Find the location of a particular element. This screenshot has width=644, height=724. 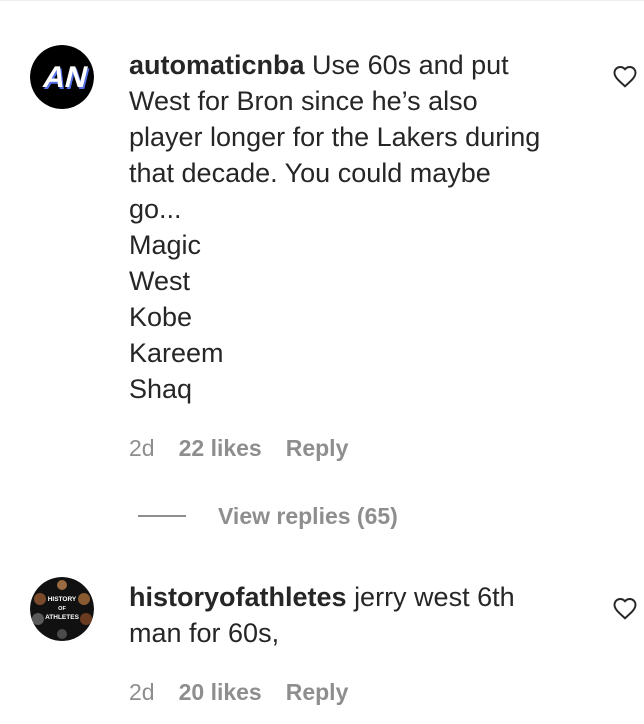

avatar-text: OF is located at coordinates (62, 609).